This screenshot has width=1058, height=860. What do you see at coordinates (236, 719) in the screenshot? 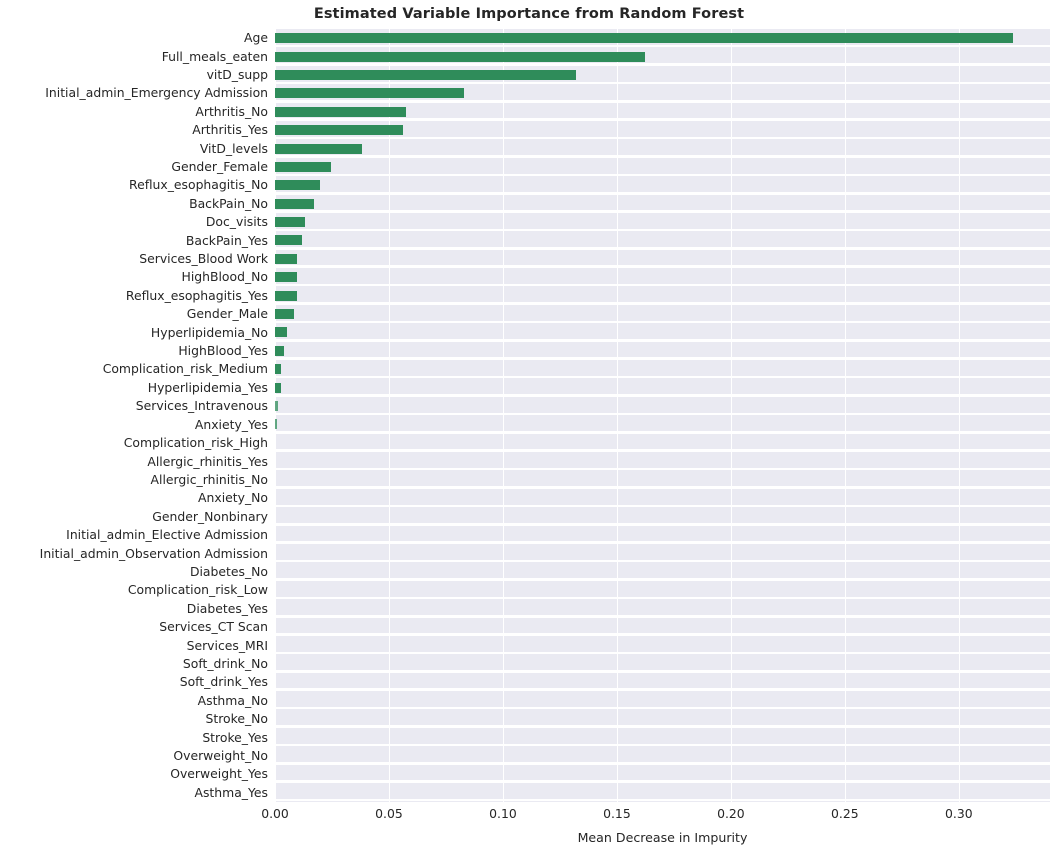
I see `y-tick-label: Stroke_No` at bounding box center [236, 719].